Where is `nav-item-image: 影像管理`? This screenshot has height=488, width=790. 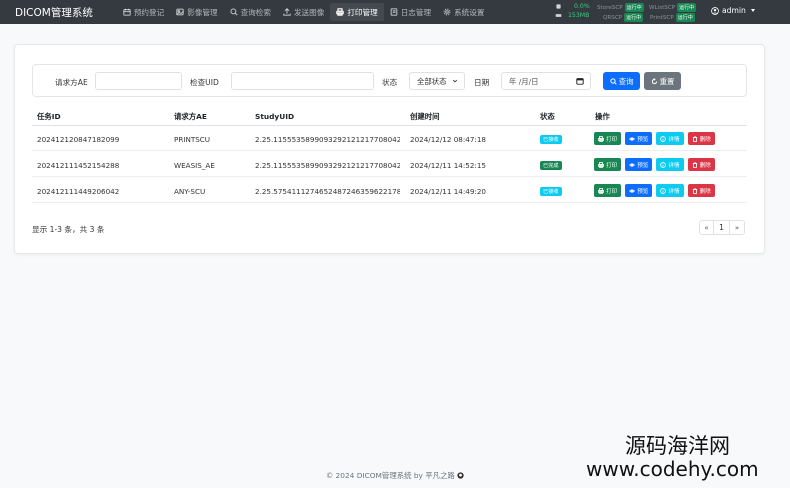 nav-item-image: 影像管理 is located at coordinates (196, 12).